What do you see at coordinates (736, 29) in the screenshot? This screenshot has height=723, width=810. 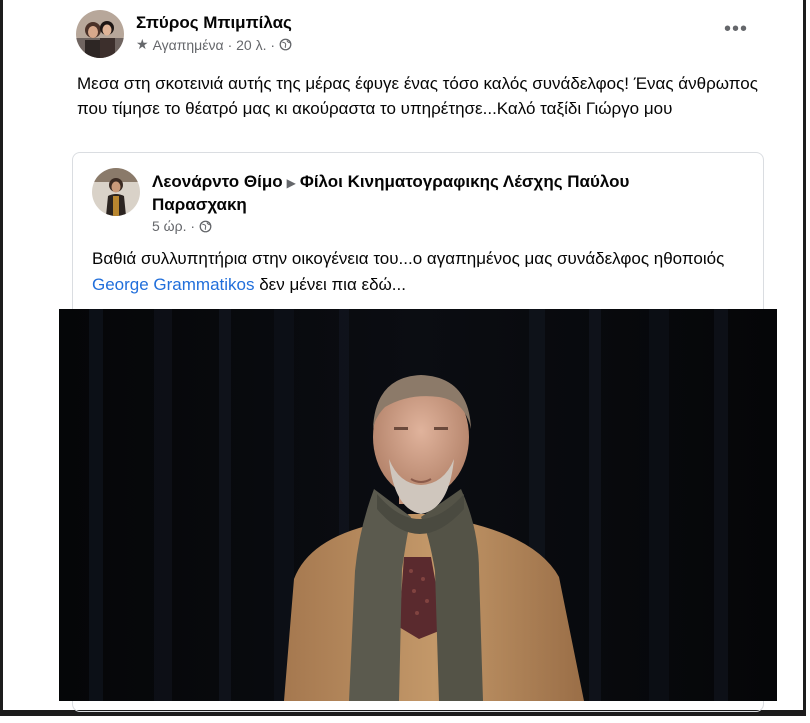 I see `more-options-button: •••` at bounding box center [736, 29].